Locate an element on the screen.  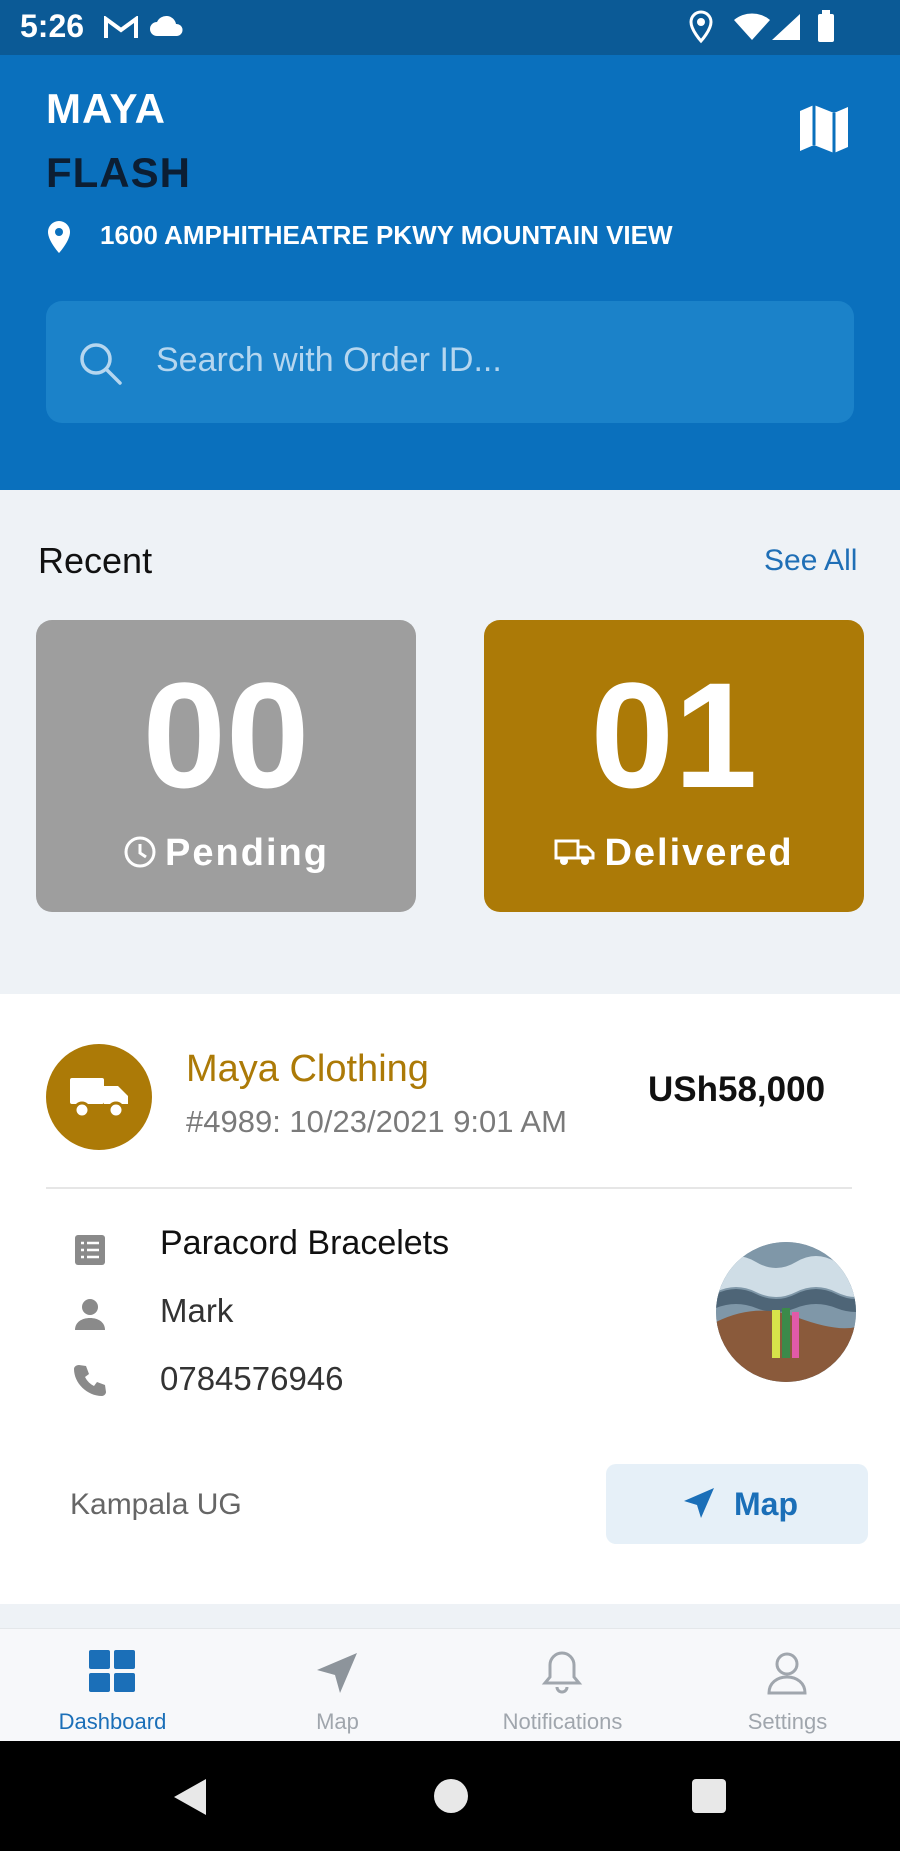
order-avatar is located at coordinates (99, 1097).